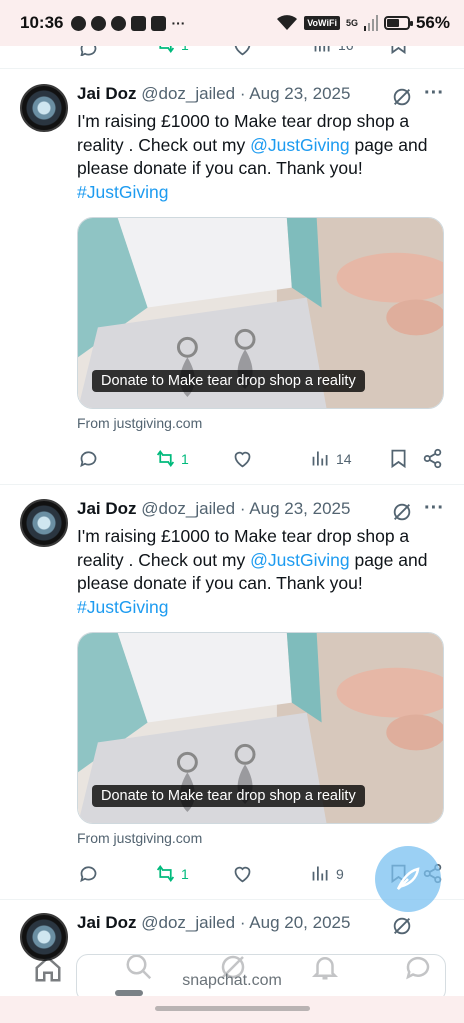 The width and height of the screenshot is (464, 1023). I want to click on share-icon, so click(432, 458).